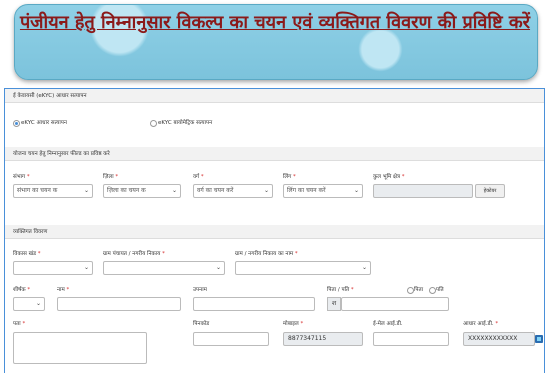 The width and height of the screenshot is (549, 373). Describe the element at coordinates (44, 123) in the screenshot. I see `ekyc-aadhaar-label: eKYC आधार सत्यापन` at that location.